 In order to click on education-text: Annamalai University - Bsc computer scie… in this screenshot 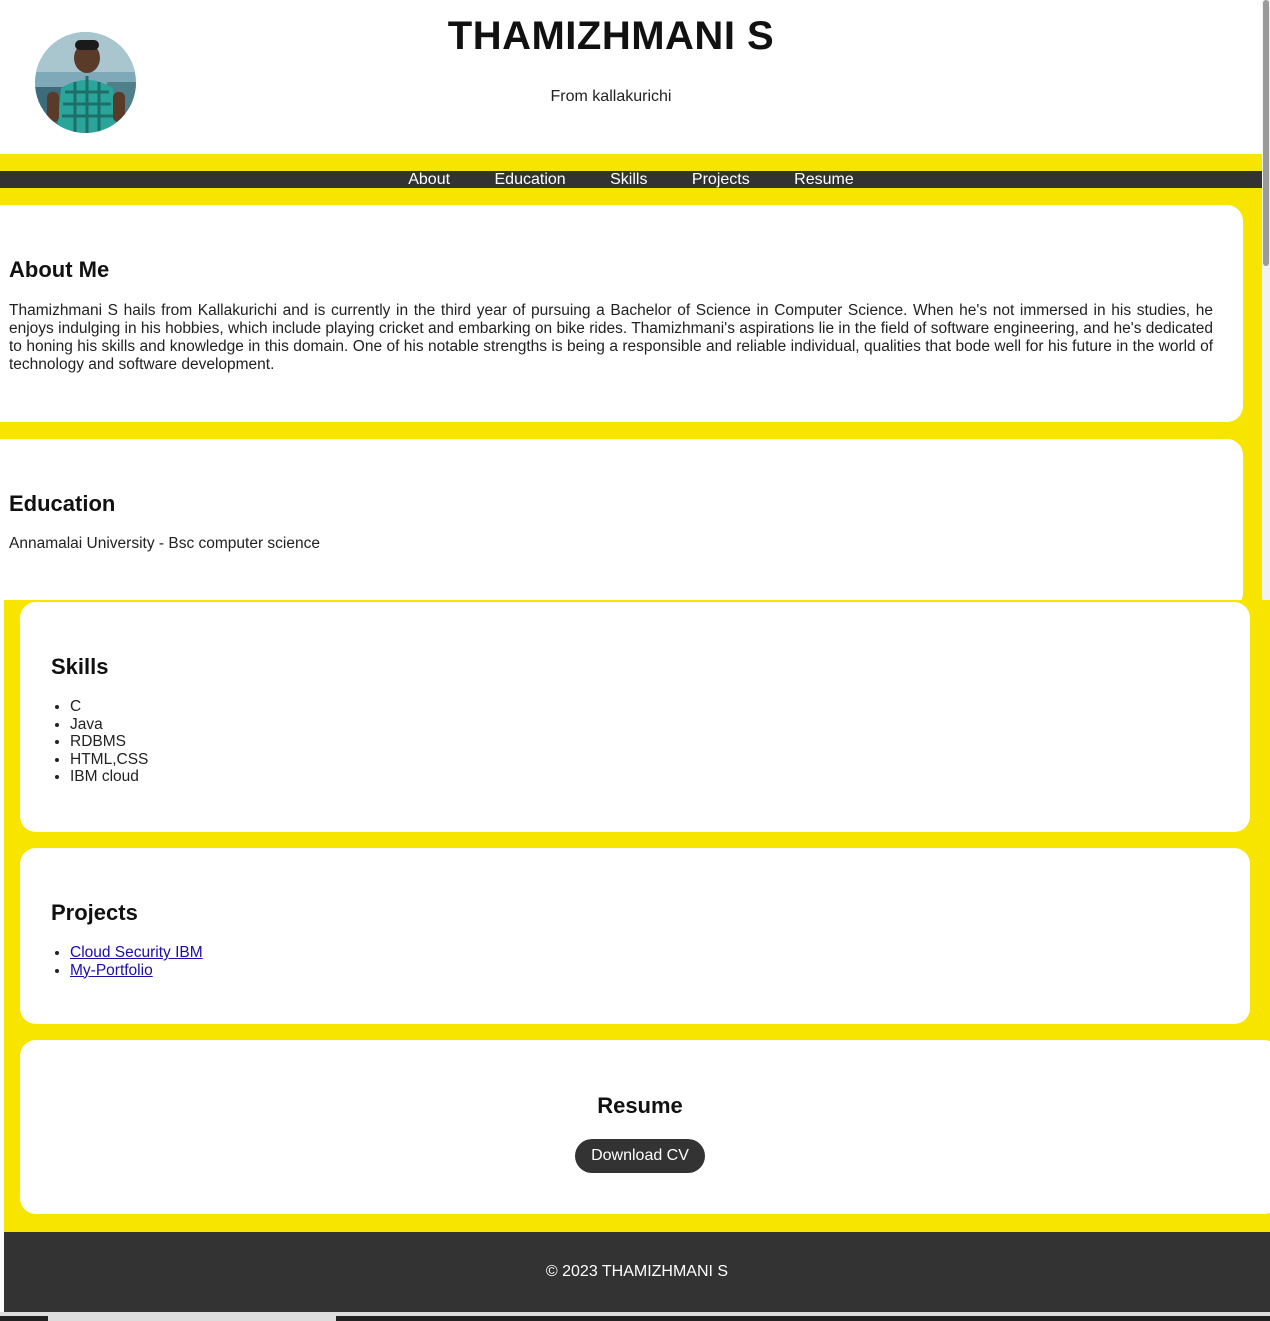, I will do `click(164, 543)`.